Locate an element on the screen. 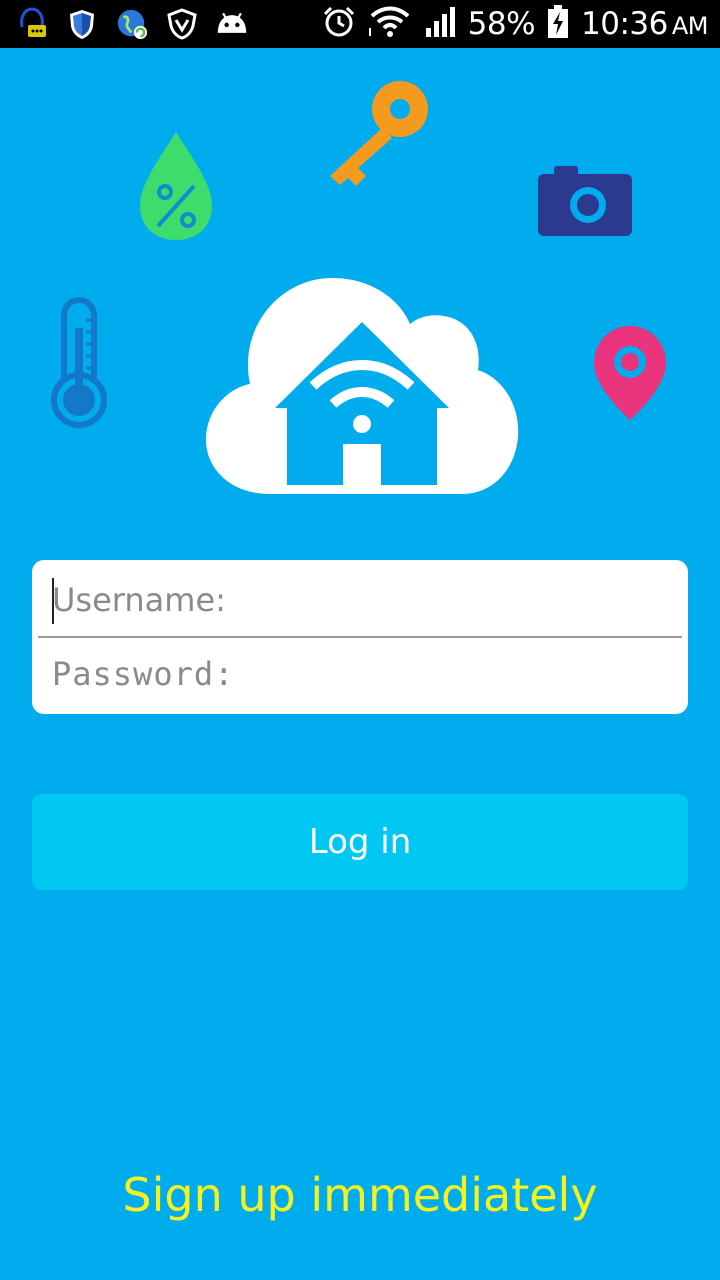  shield-icon is located at coordinates (82, 24).